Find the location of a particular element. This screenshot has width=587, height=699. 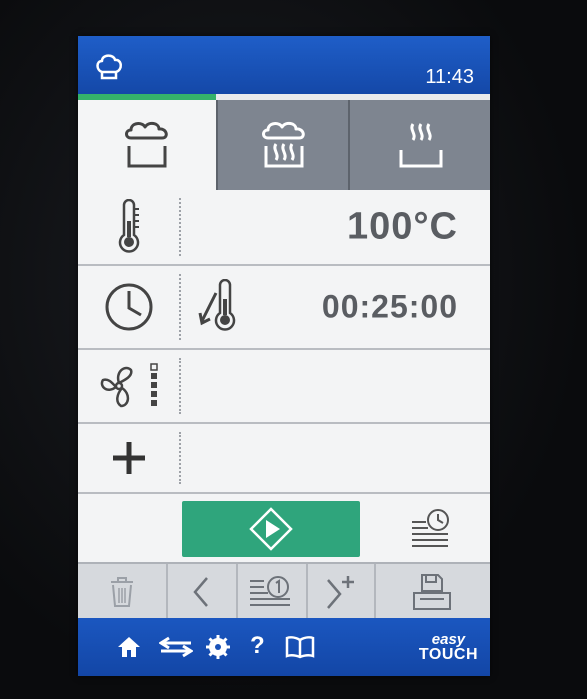

tab-convection is located at coordinates (419, 145).